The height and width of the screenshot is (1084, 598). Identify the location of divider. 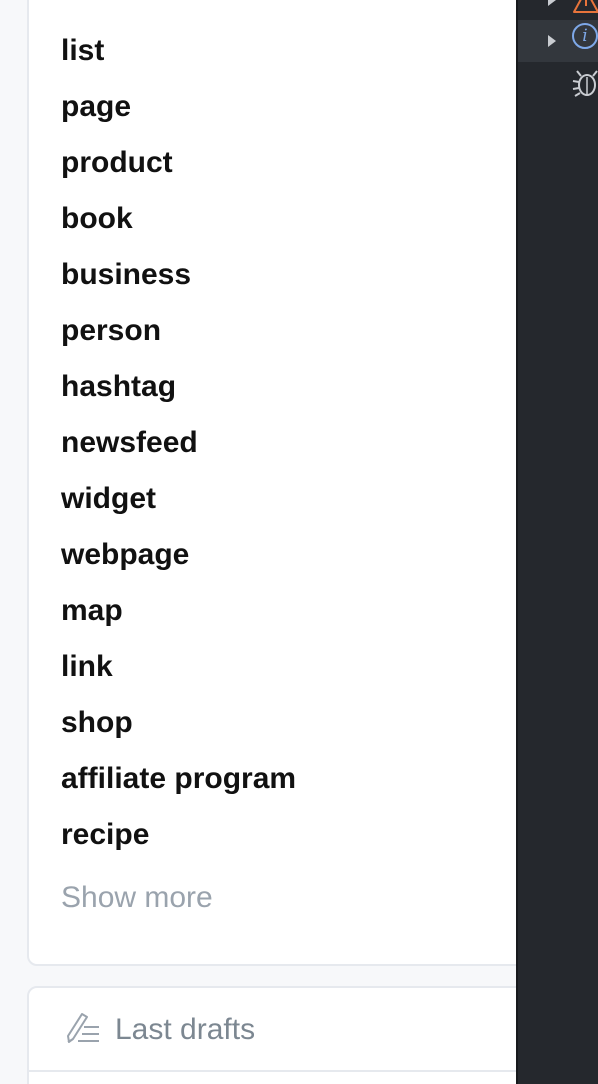
(287, 1071).